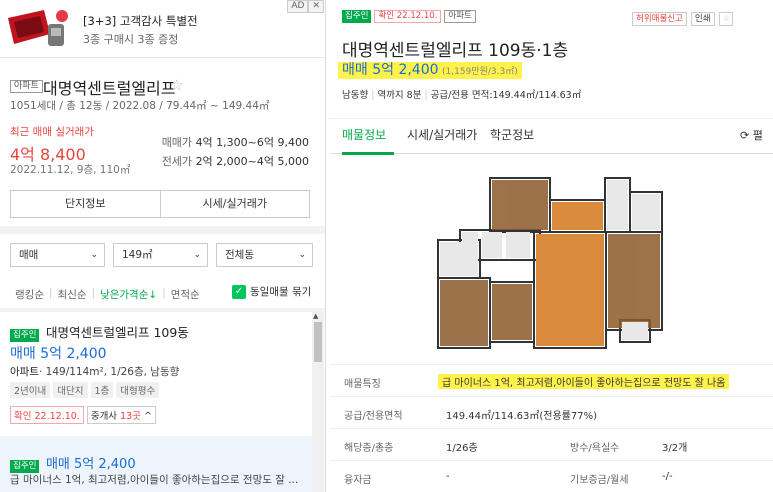 The height and width of the screenshot is (492, 773). Describe the element at coordinates (140, 21) in the screenshot. I see `ad-title: [3+3] 고객감사 특별전` at that location.